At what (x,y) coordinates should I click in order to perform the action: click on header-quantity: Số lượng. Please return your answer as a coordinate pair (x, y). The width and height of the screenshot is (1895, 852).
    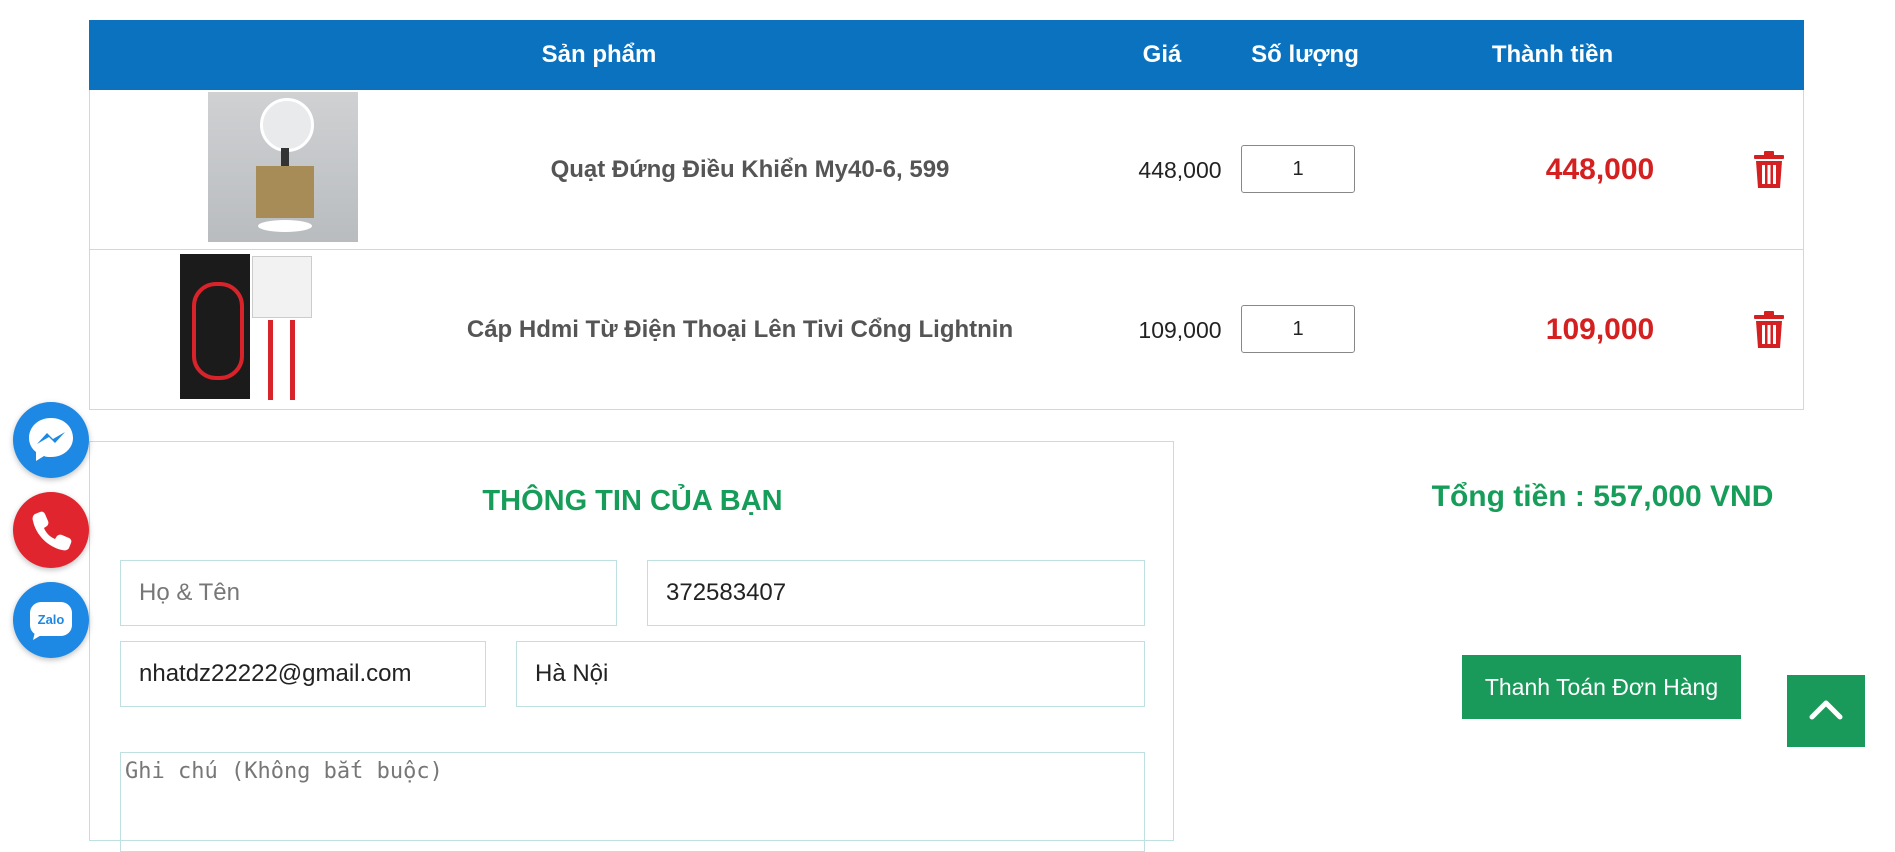
    Looking at the image, I should click on (1305, 54).